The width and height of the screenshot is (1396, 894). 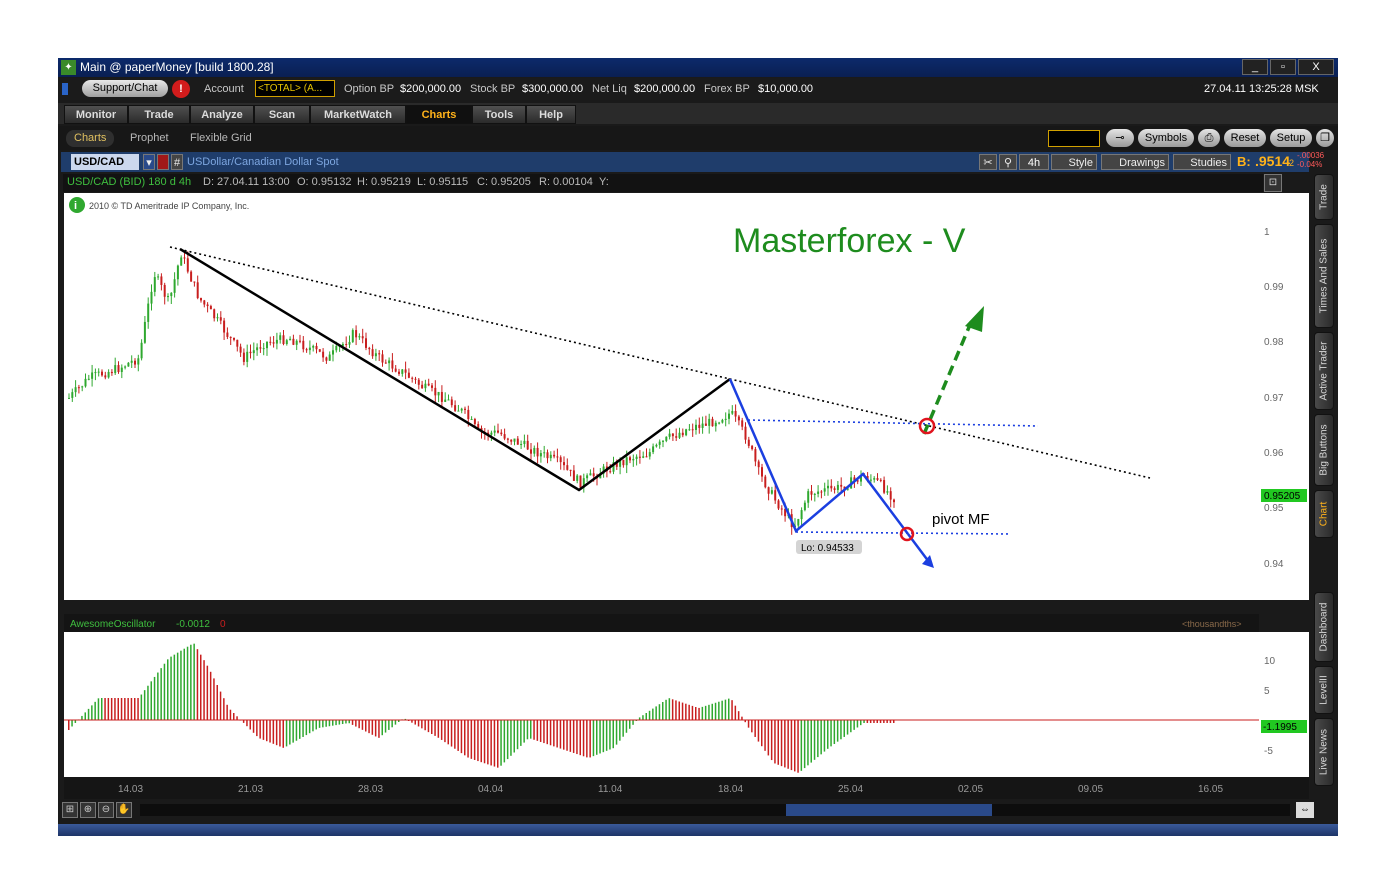 I want to click on sidebar-tab-chart: Chart, so click(x=1324, y=514).